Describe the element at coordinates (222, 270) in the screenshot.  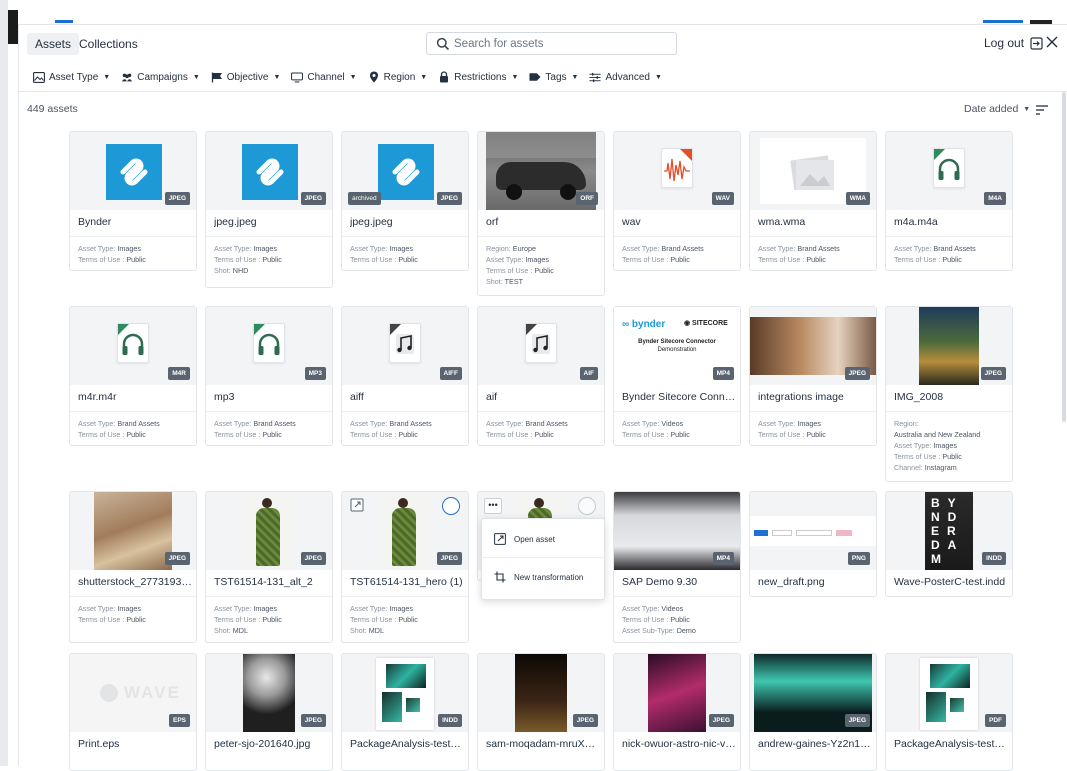
I see `metadata-key: Shot:` at that location.